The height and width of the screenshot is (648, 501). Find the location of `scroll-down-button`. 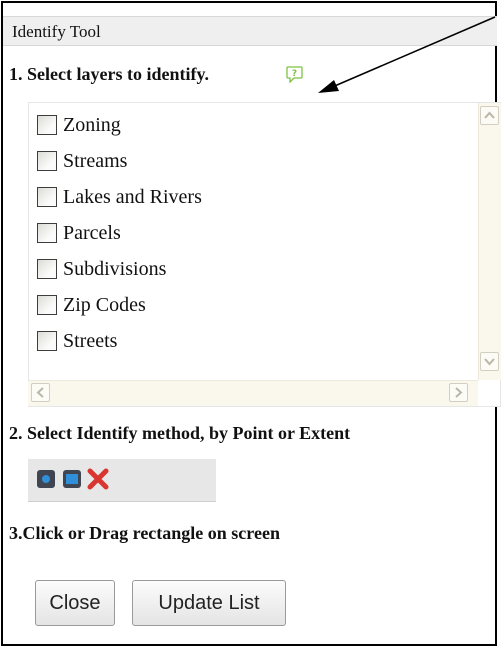

scroll-down-button is located at coordinates (489, 361).